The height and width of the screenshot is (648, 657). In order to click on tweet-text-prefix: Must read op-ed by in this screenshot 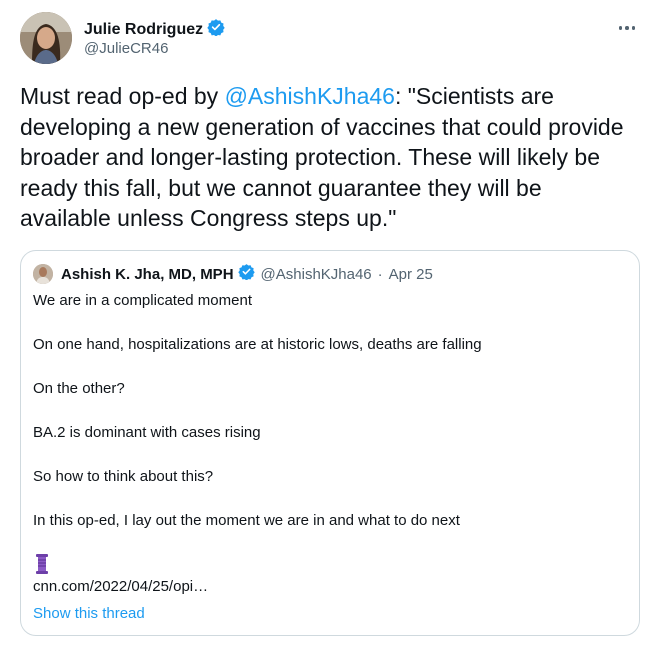, I will do `click(122, 96)`.